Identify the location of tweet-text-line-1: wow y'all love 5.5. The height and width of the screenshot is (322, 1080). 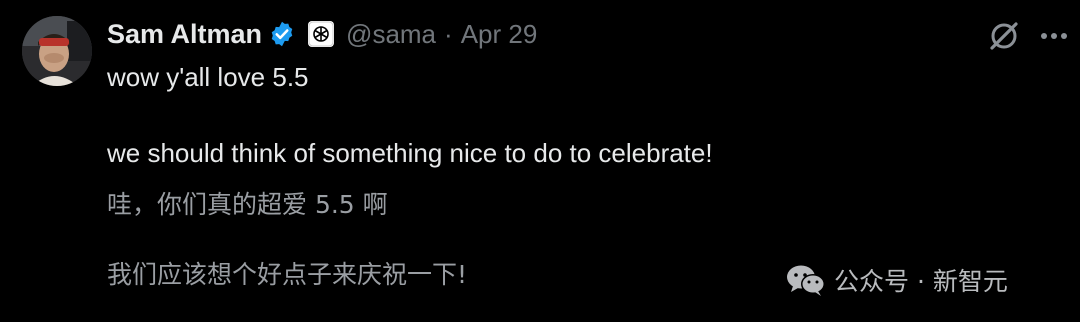
(208, 77).